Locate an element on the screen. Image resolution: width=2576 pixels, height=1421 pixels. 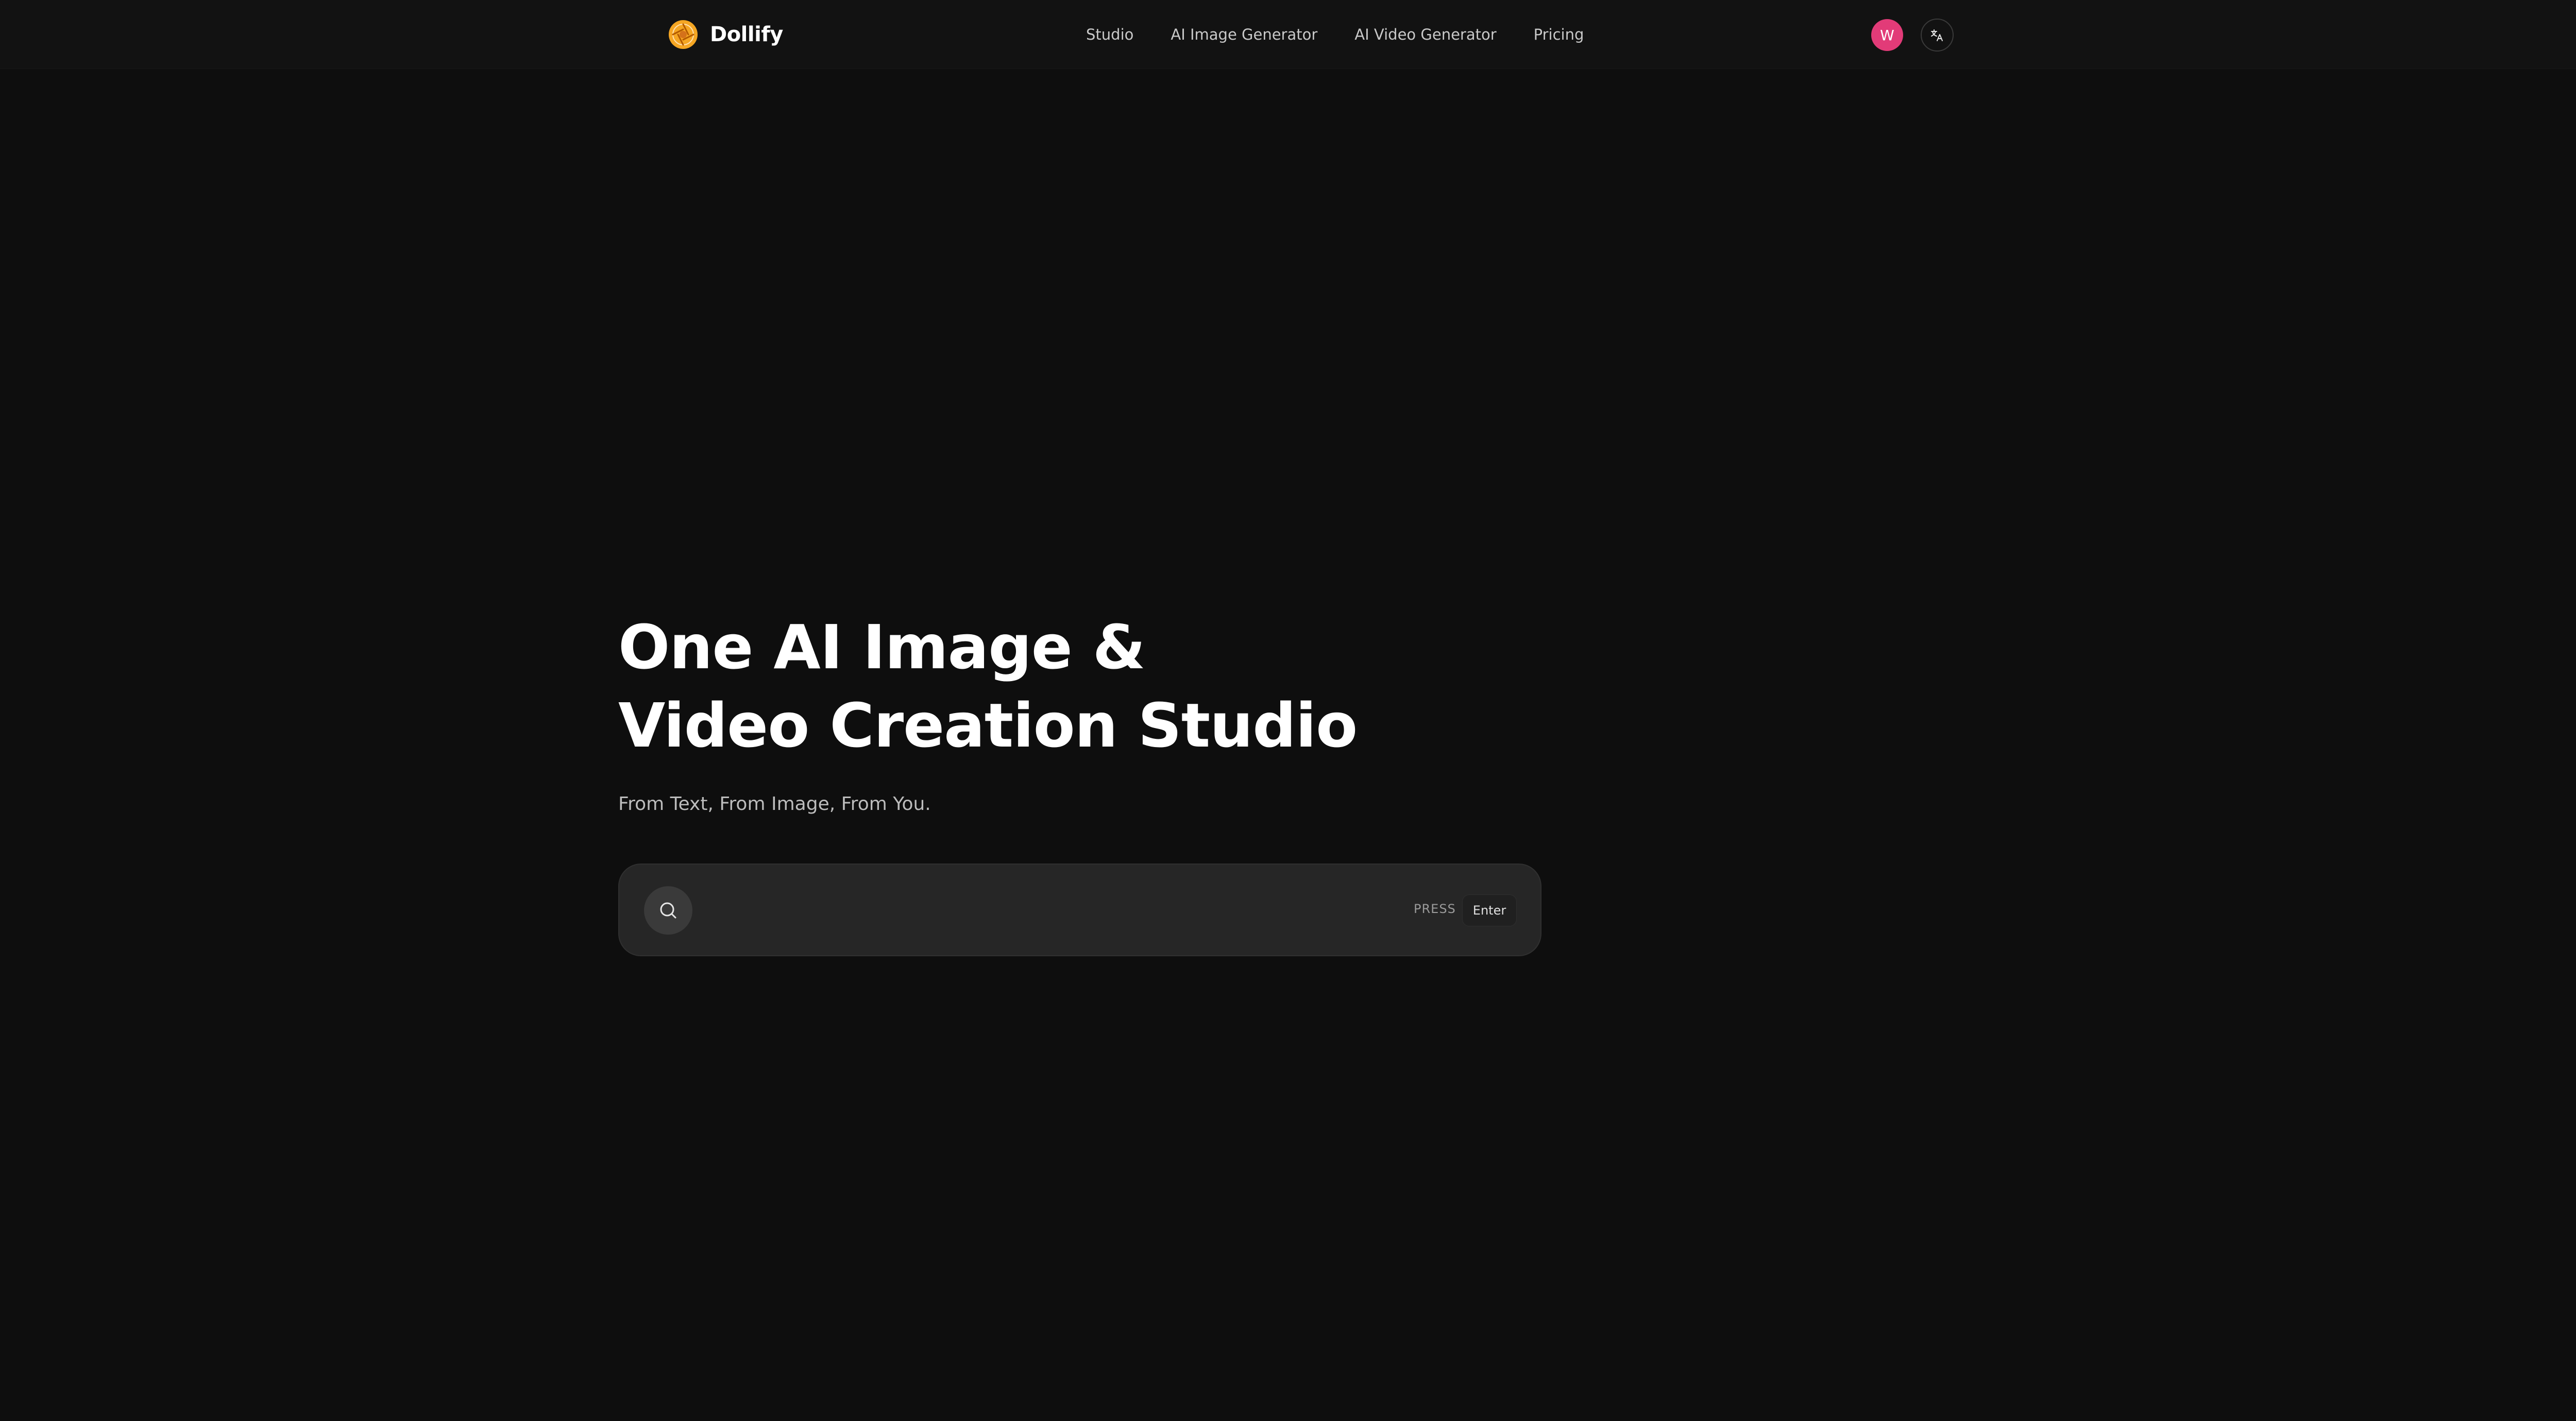
translate-icon is located at coordinates (1937, 35).